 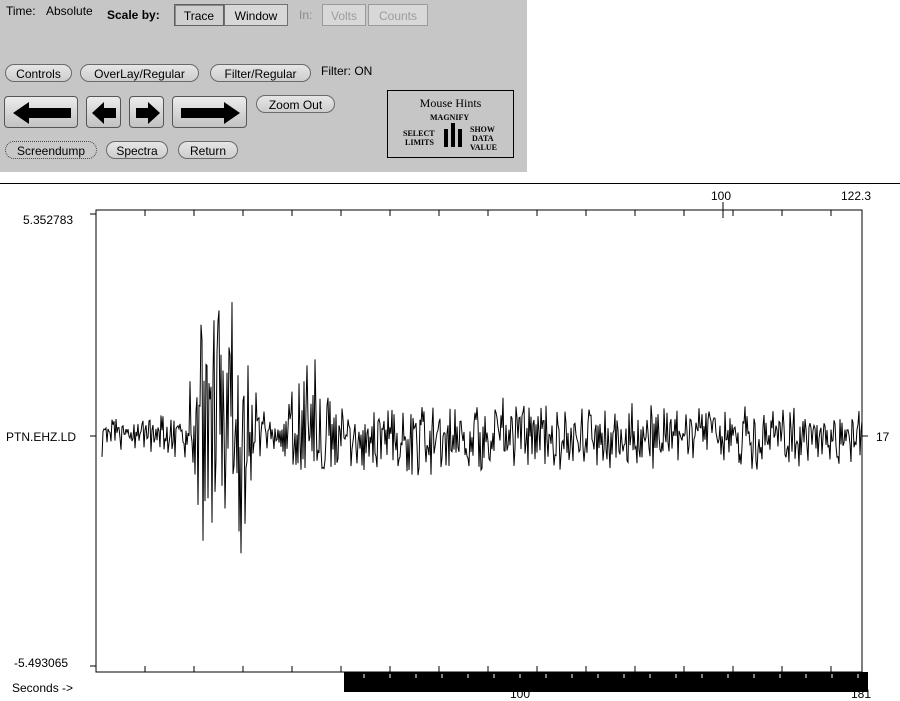 I want to click on arrow-right-icon, so click(x=148, y=113).